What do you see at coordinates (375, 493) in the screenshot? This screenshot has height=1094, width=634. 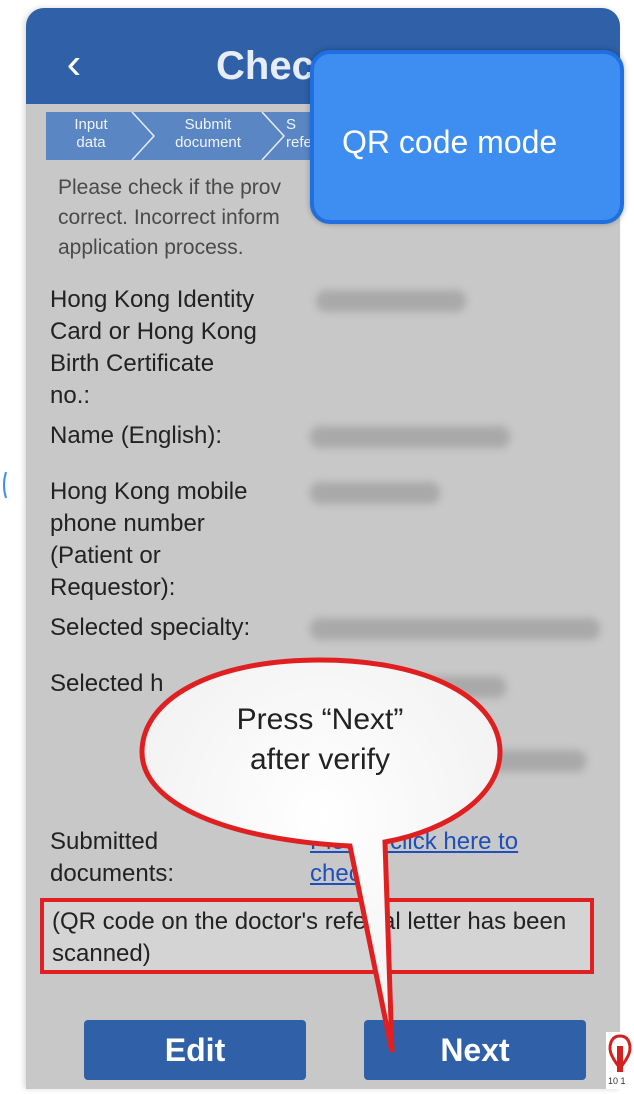 I see `phone-value-redacted` at bounding box center [375, 493].